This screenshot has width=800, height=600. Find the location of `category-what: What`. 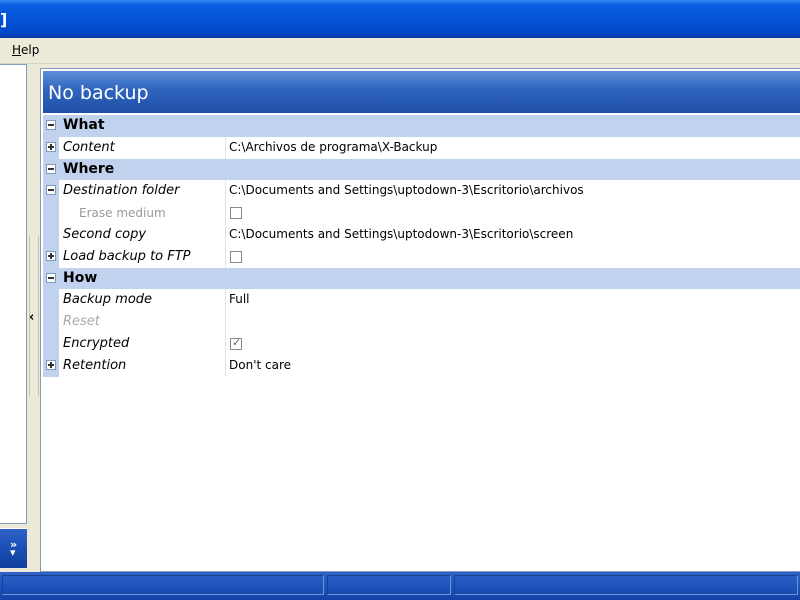

category-what: What is located at coordinates (421, 126).